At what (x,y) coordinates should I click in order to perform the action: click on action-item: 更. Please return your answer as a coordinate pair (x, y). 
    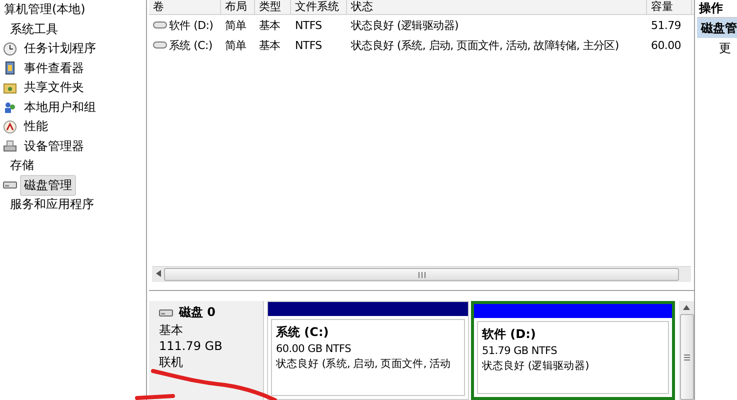
    Looking at the image, I should click on (717, 48).